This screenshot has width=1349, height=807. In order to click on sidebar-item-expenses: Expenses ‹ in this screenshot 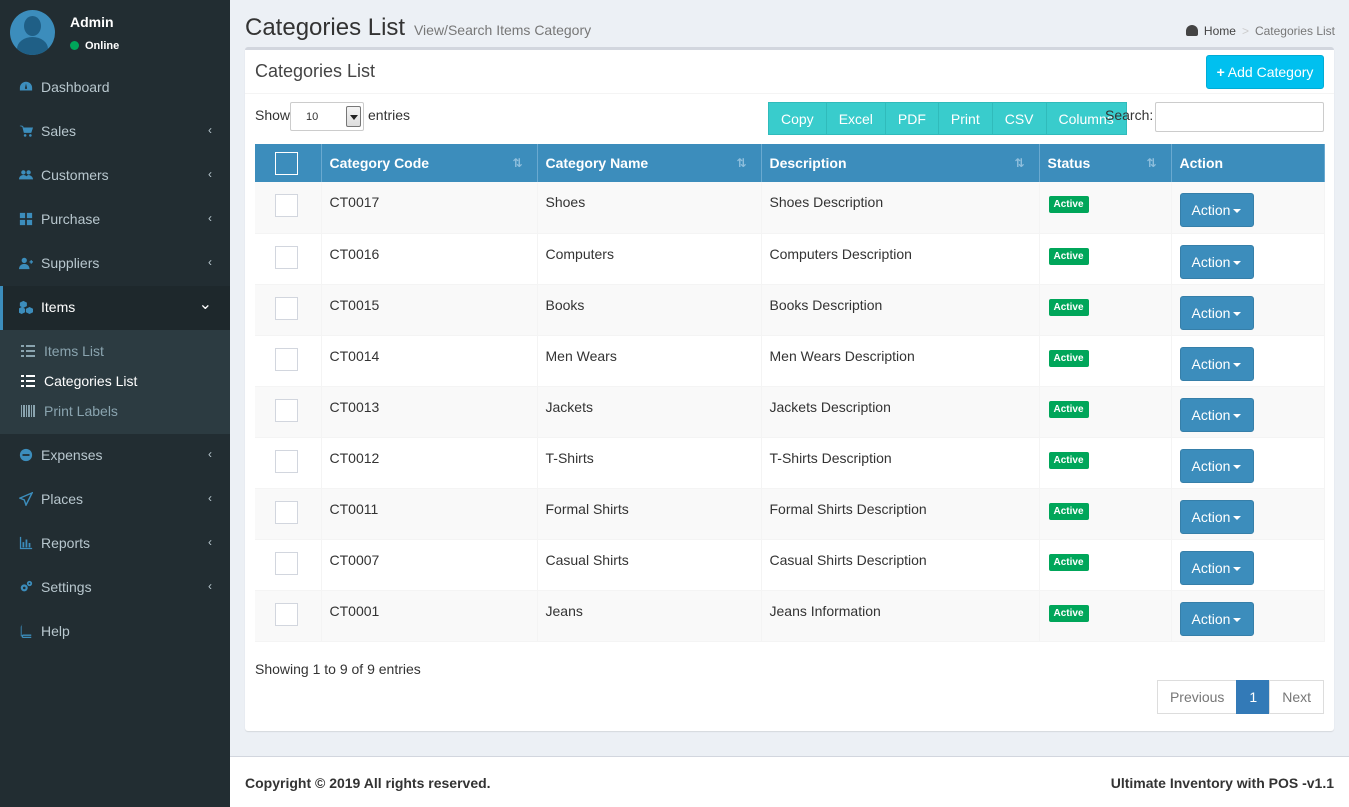, I will do `click(115, 456)`.